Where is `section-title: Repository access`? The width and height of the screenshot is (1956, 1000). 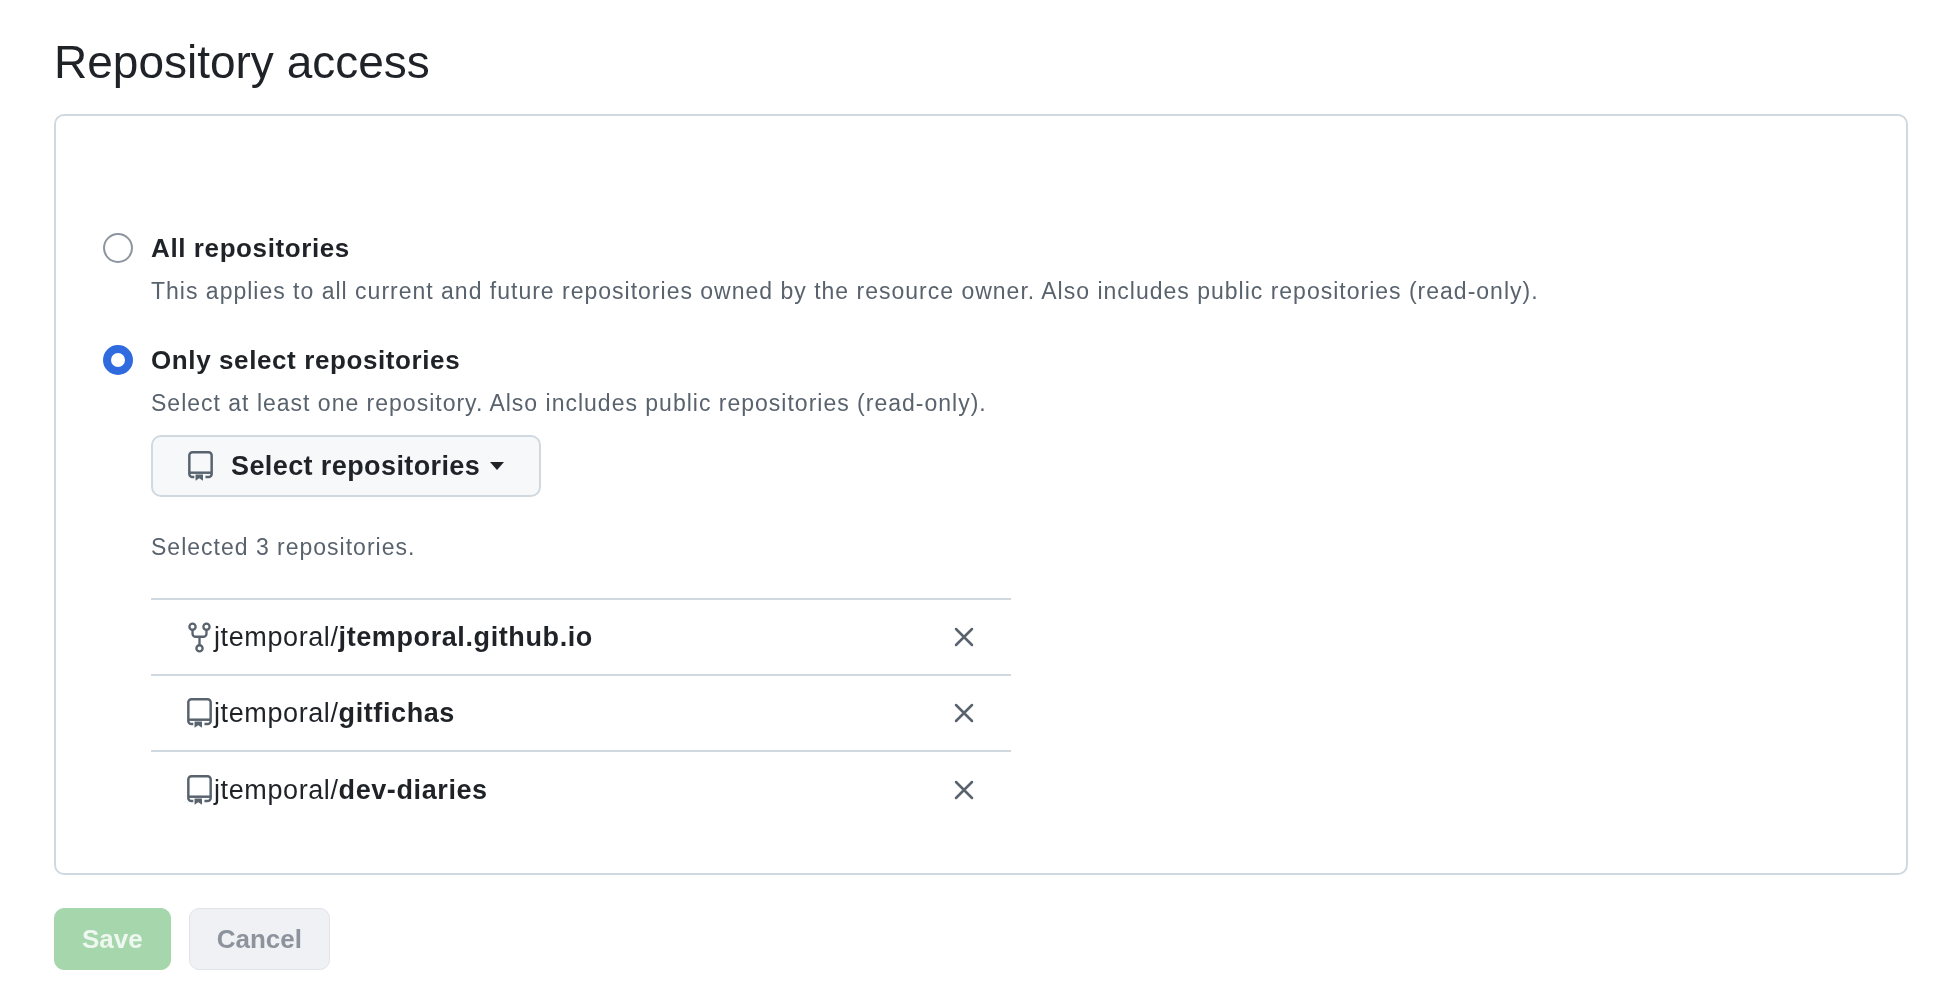
section-title: Repository access is located at coordinates (242, 62).